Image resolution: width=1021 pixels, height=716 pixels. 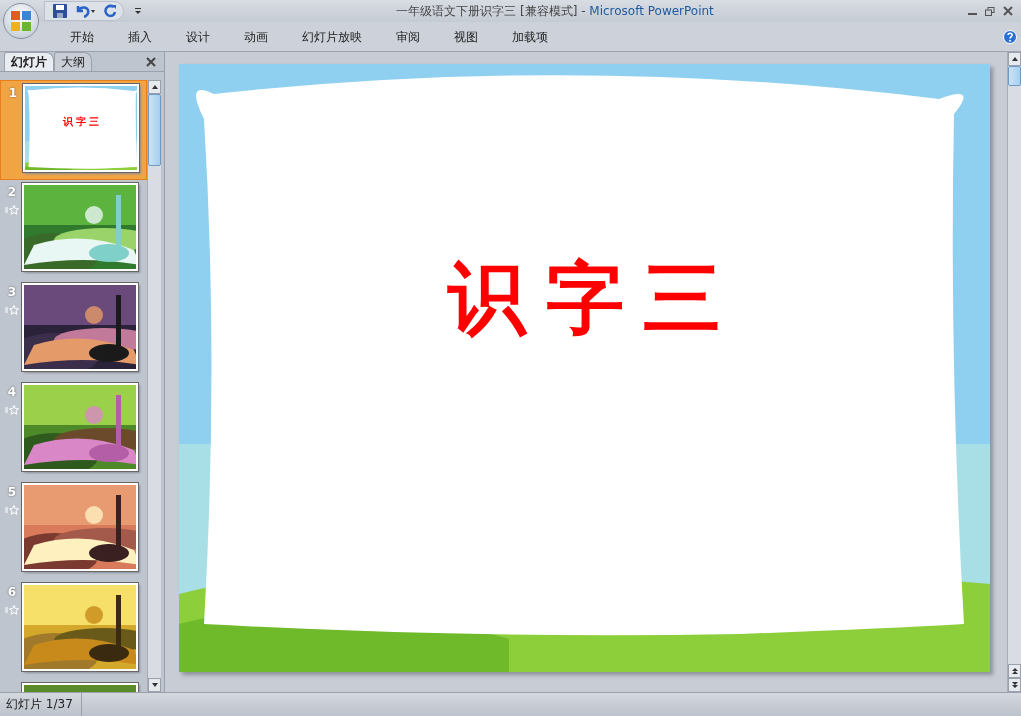 I want to click on ribbon-tab: 加载项, so click(x=530, y=36).